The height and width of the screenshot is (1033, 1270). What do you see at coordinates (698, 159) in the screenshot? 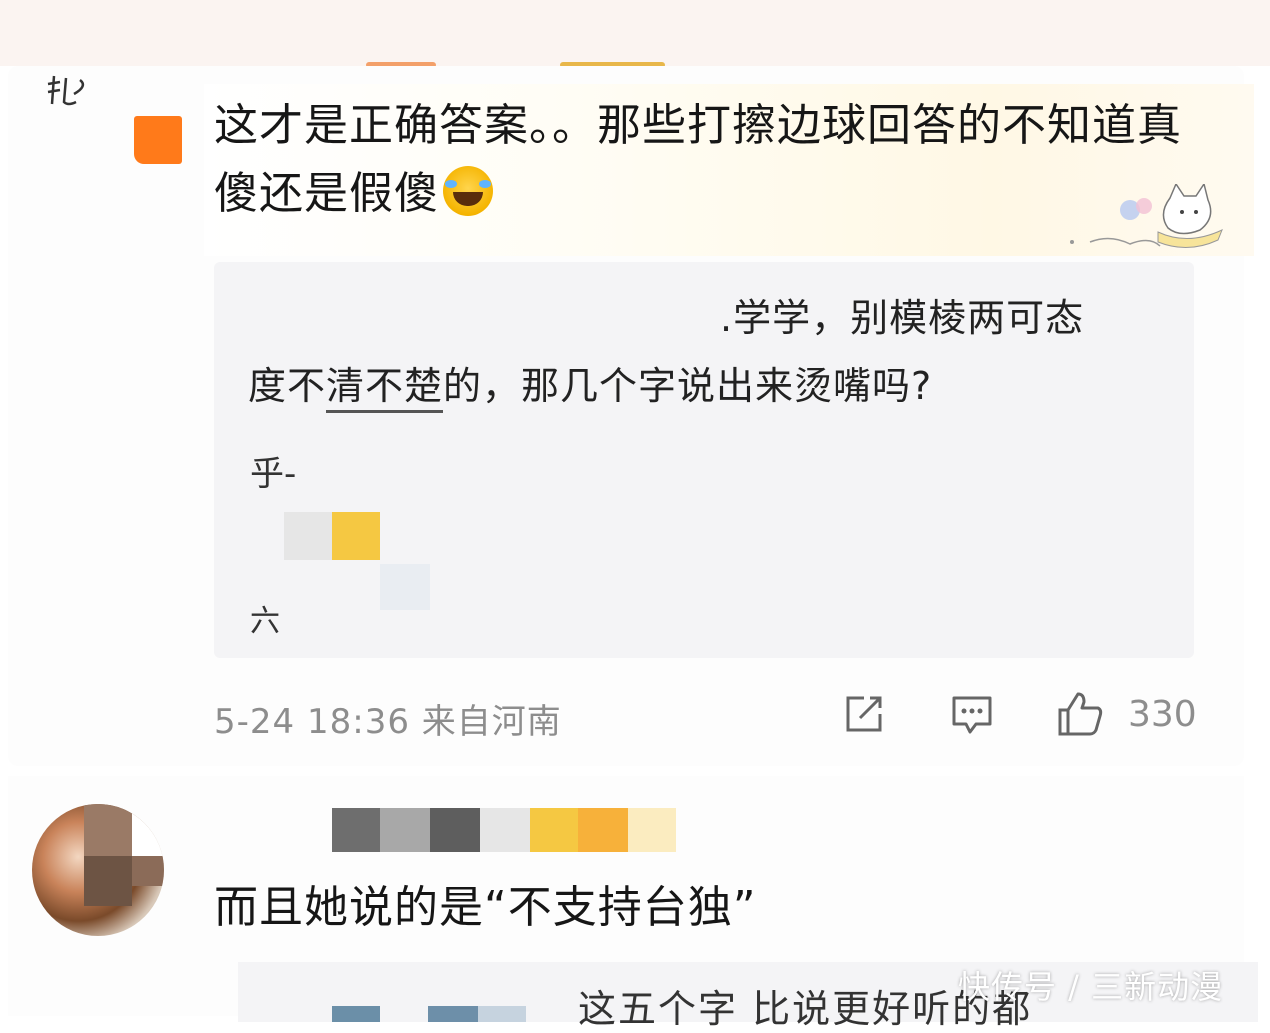
I see `comment-body-text: 这才是正确答案。。那些打擦边球回答的不知道真傻还是假傻` at bounding box center [698, 159].